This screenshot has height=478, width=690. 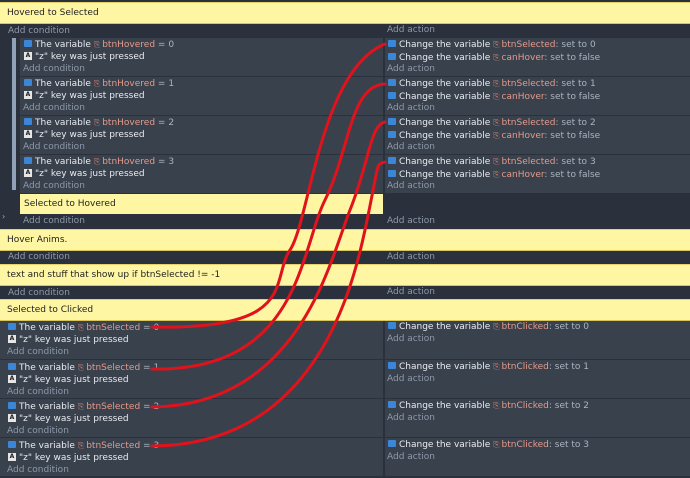 I want to click on condition-variable: The variable ⎘ btnSelected = 0, so click(x=83, y=327).